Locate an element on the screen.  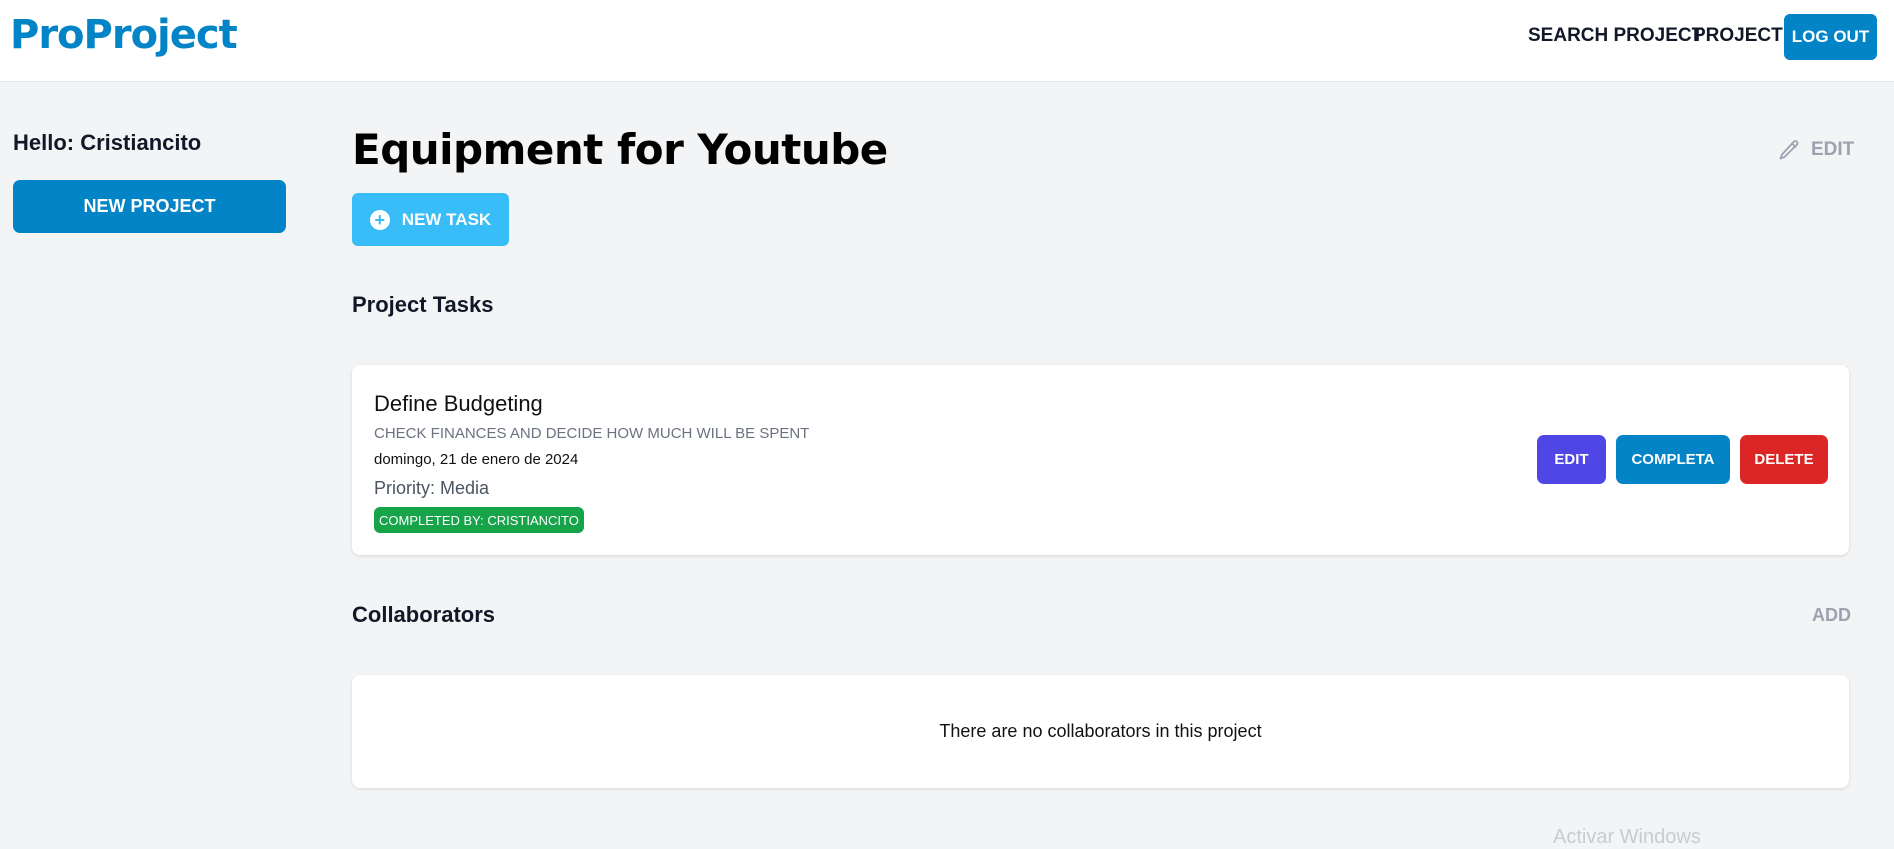
add-collaborator-link: ADD is located at coordinates (1831, 615).